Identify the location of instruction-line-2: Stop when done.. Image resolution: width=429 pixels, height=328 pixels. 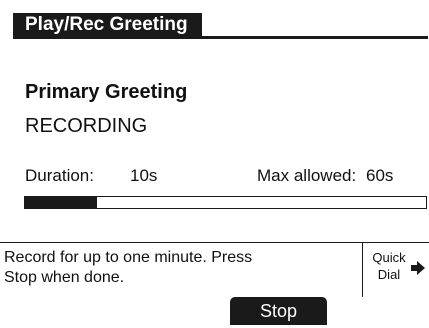
(64, 277).